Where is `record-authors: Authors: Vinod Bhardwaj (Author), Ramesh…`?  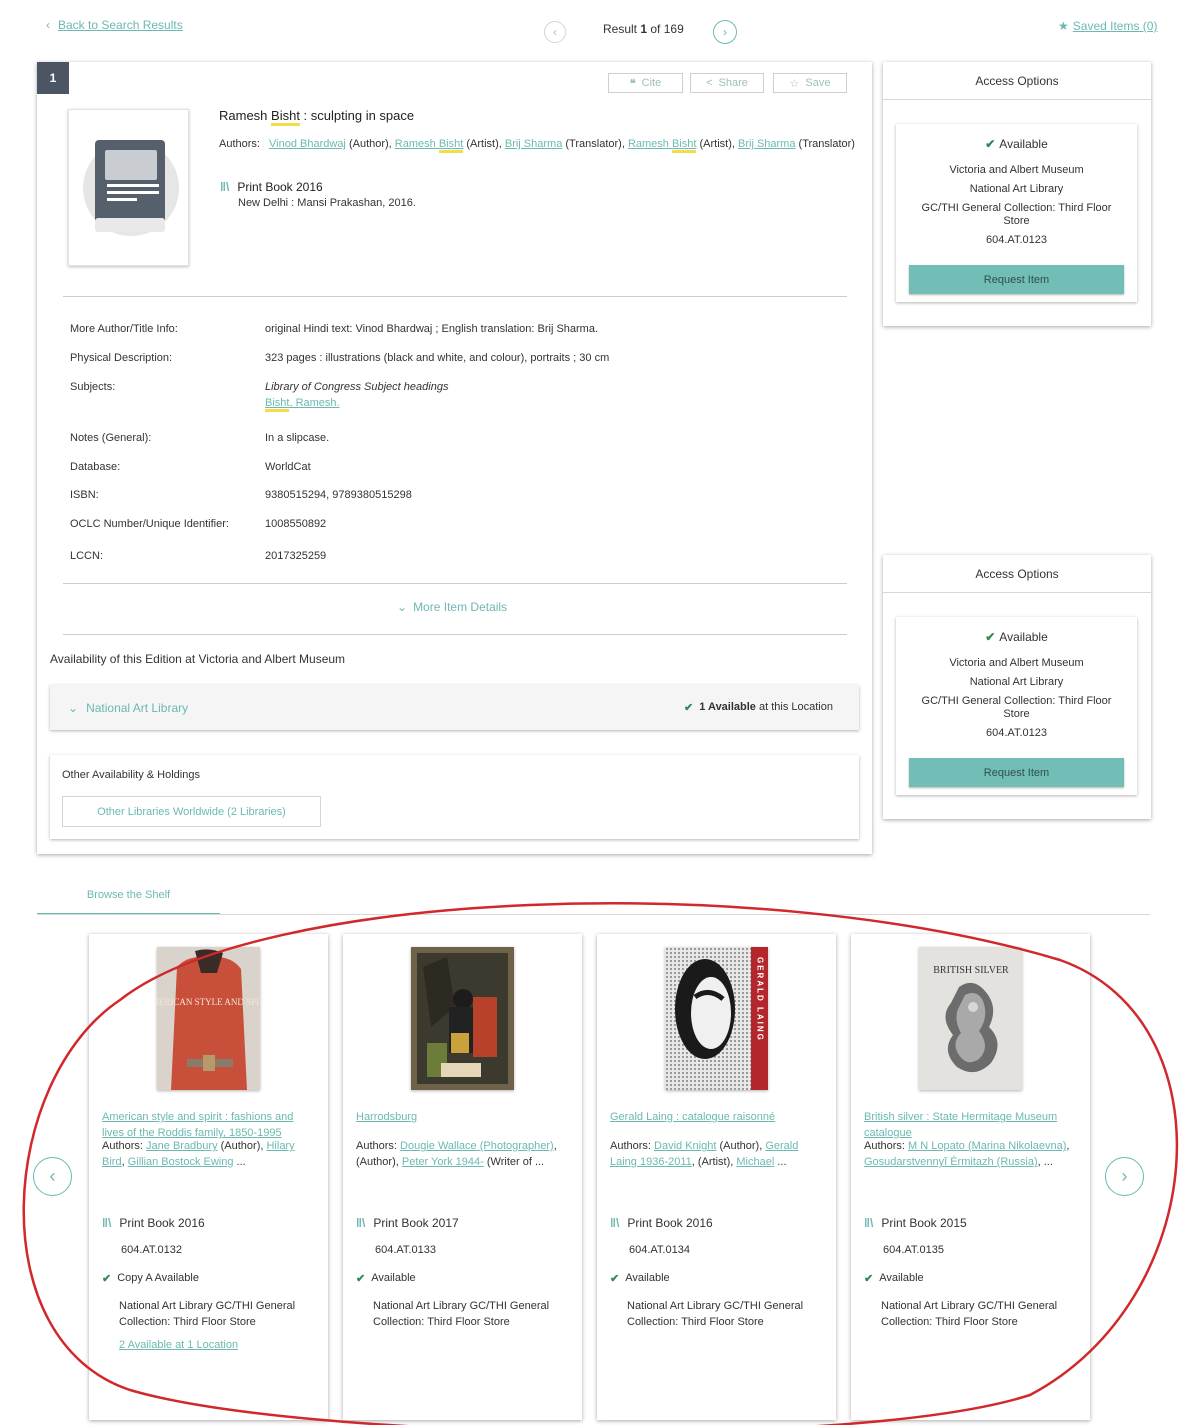 record-authors: Authors: Vinod Bhardwaj (Author), Ramesh… is located at coordinates (544, 145).